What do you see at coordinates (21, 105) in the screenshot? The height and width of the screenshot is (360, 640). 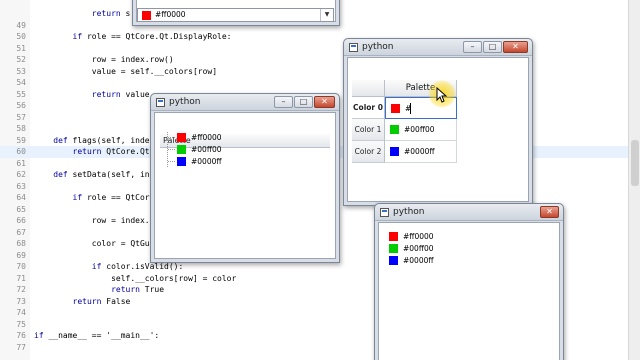 I see `line-number: 56` at bounding box center [21, 105].